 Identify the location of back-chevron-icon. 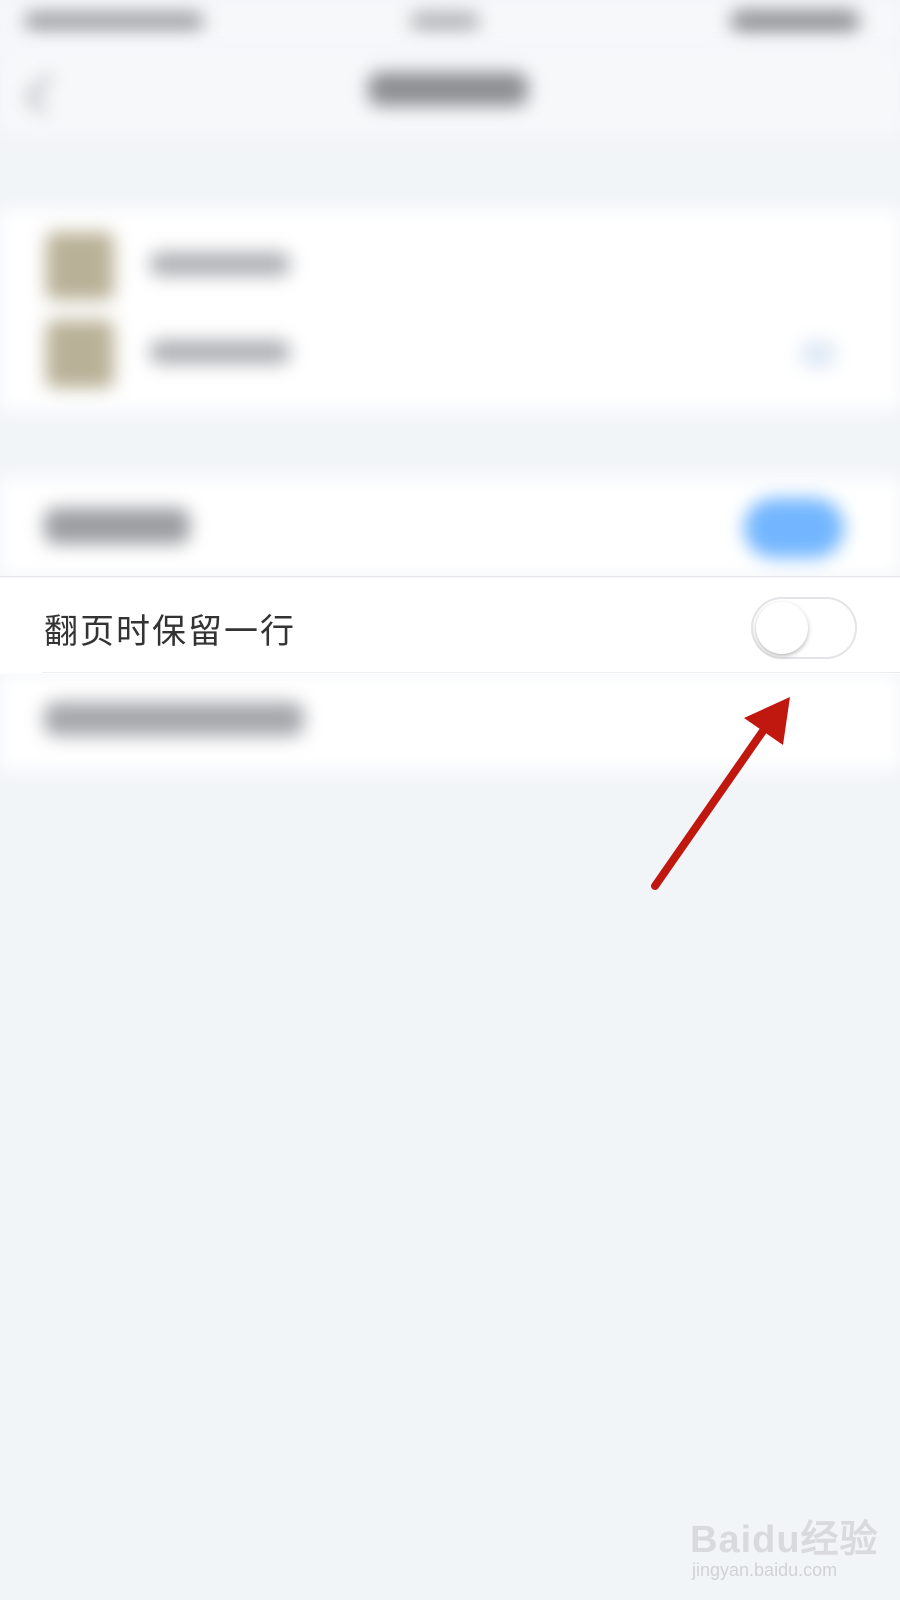
(46, 94).